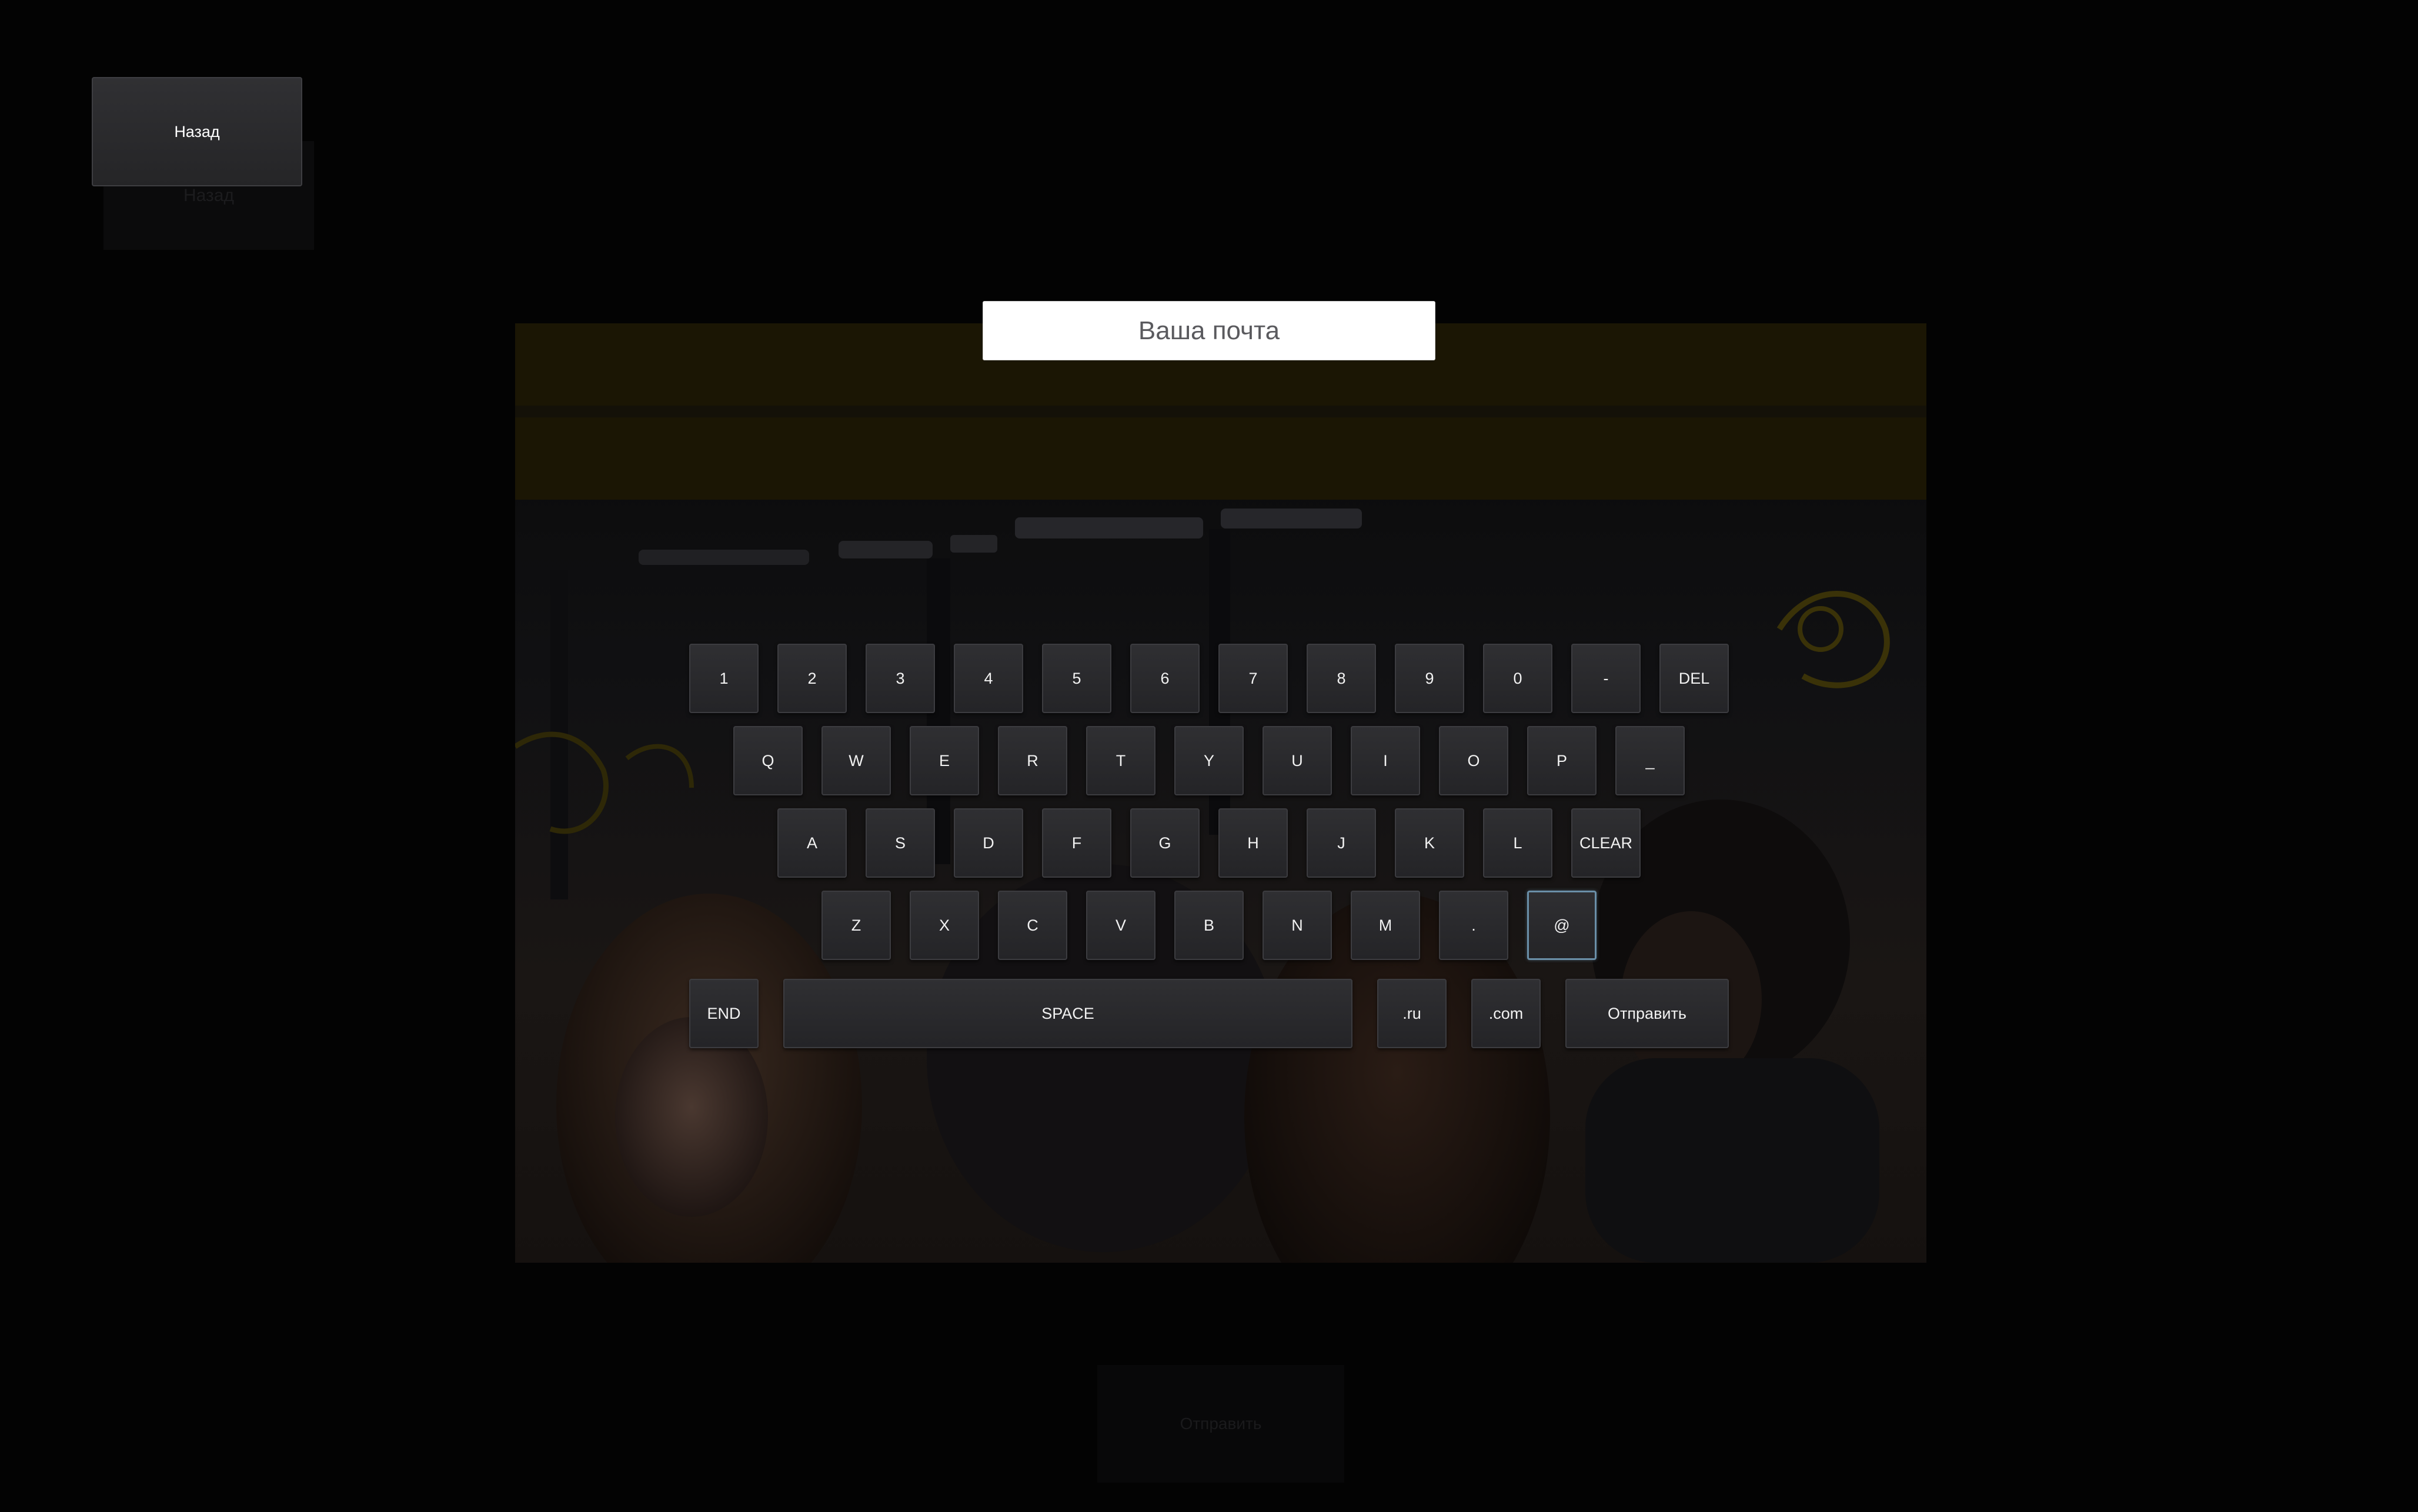  What do you see at coordinates (901, 843) in the screenshot?
I see `key-s: S` at bounding box center [901, 843].